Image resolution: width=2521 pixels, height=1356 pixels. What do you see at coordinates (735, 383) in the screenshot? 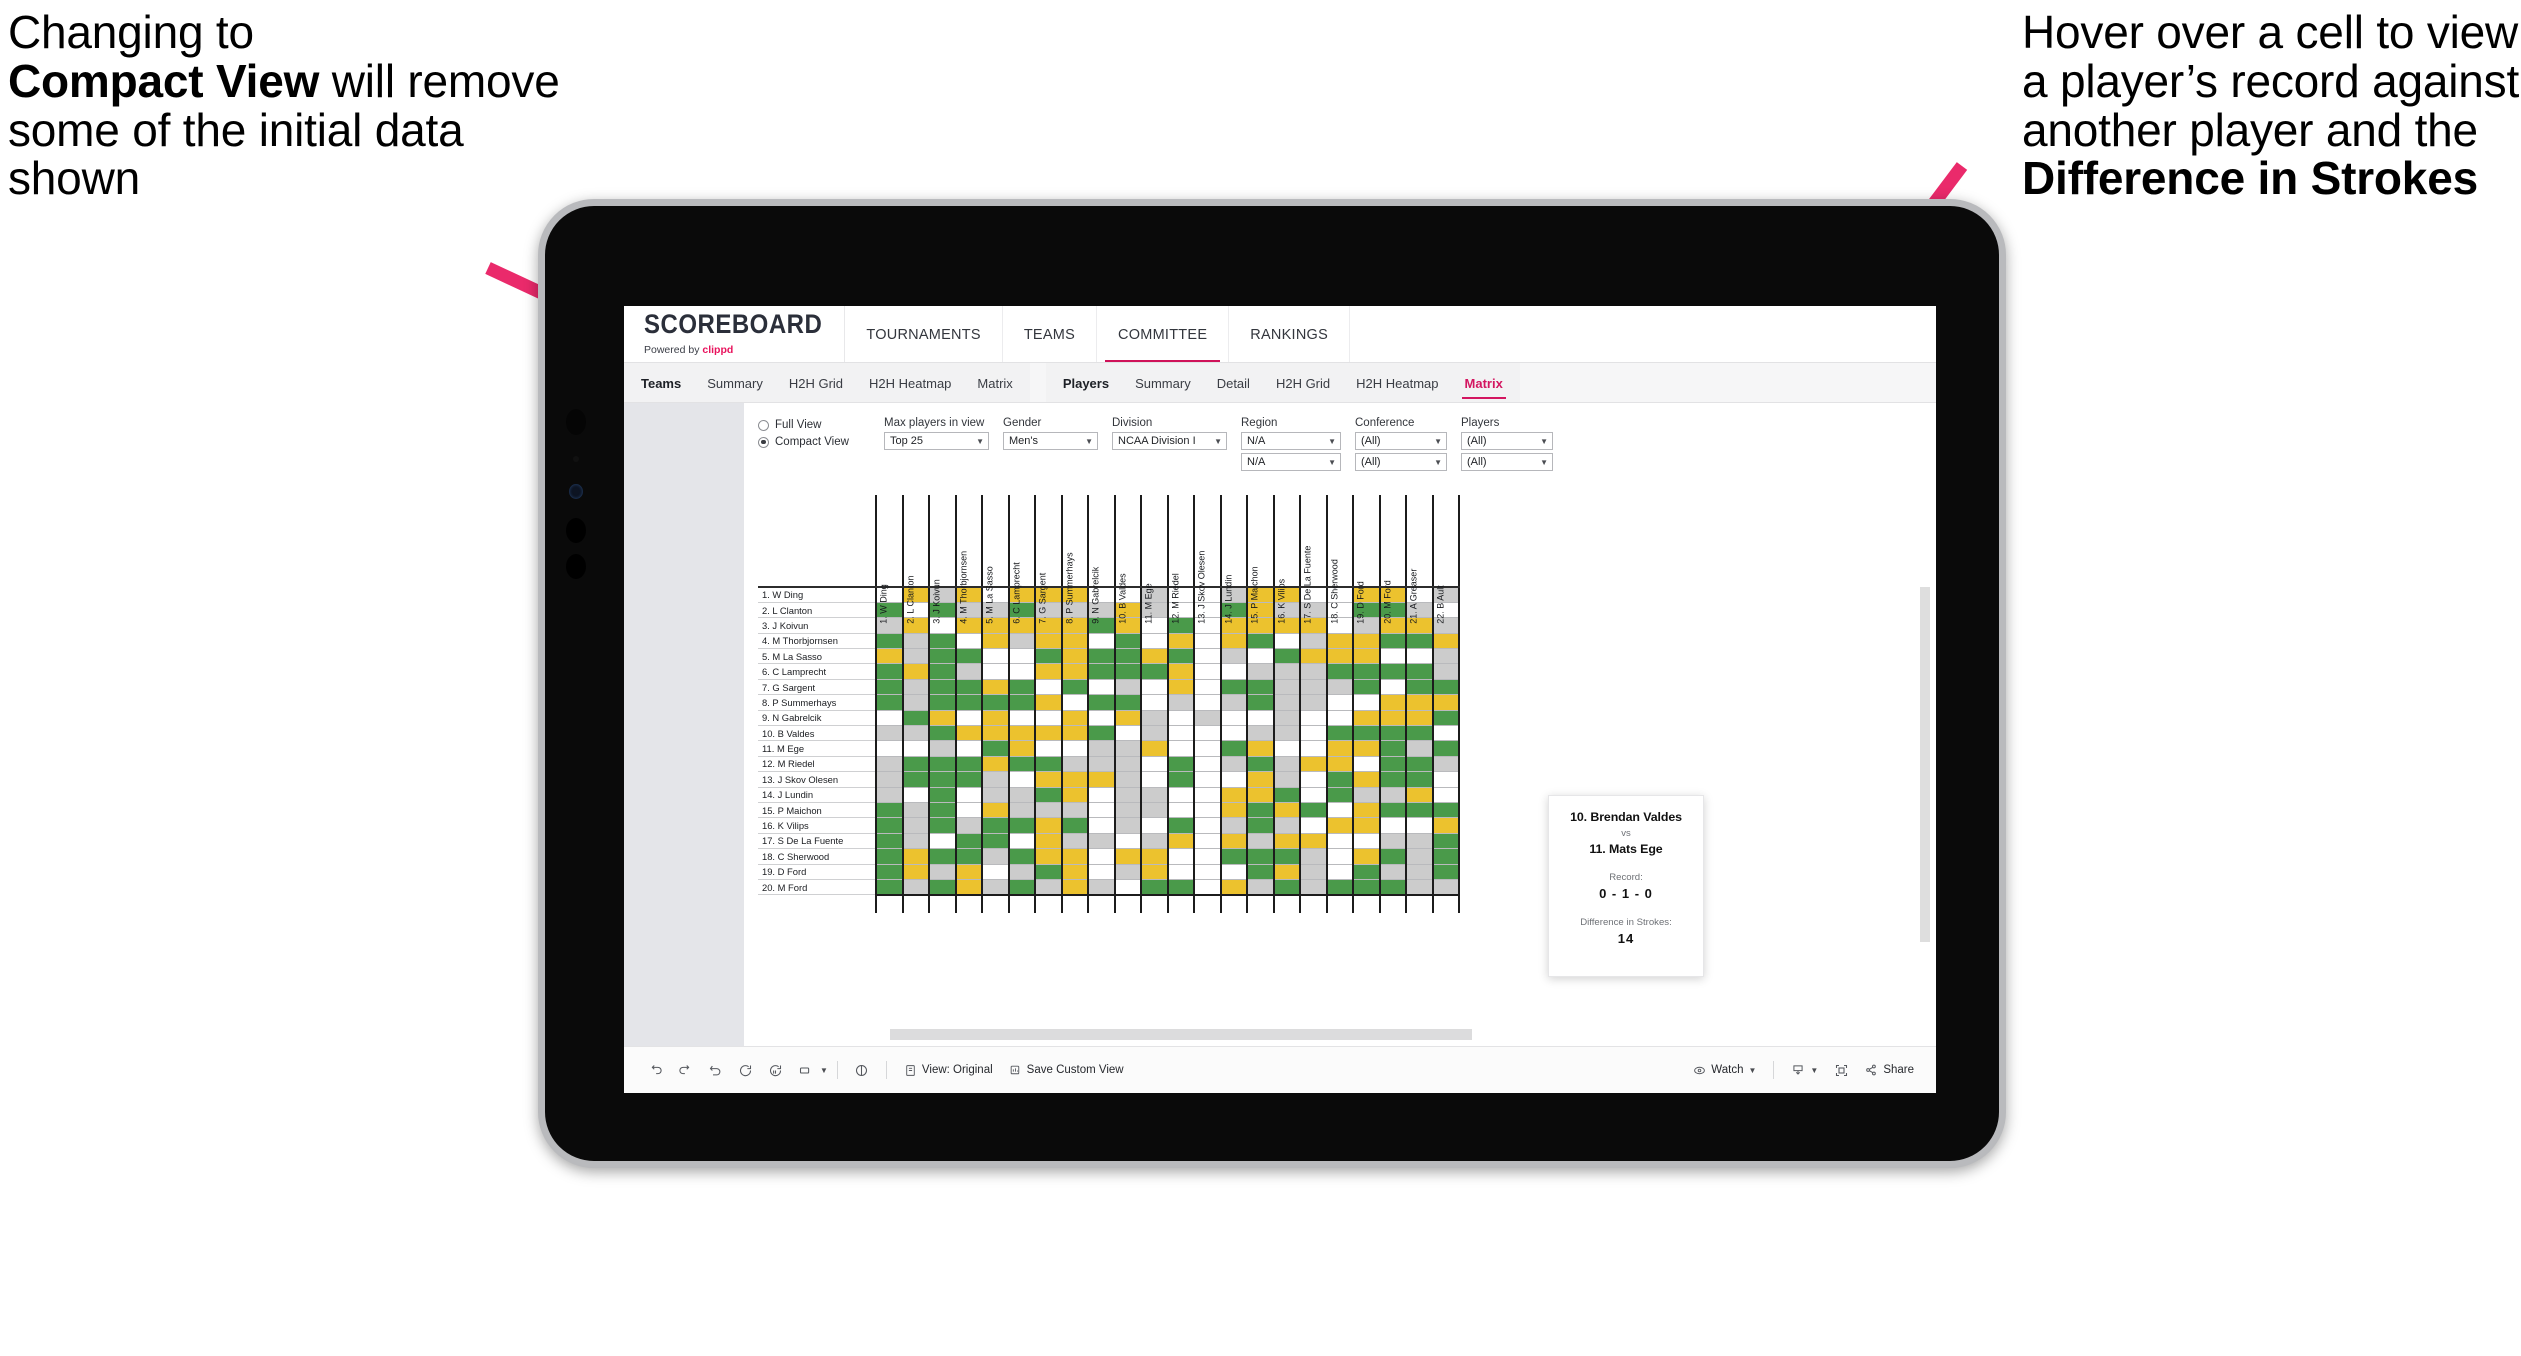
I see `subnav-item-teams-summary: Summary` at bounding box center [735, 383].